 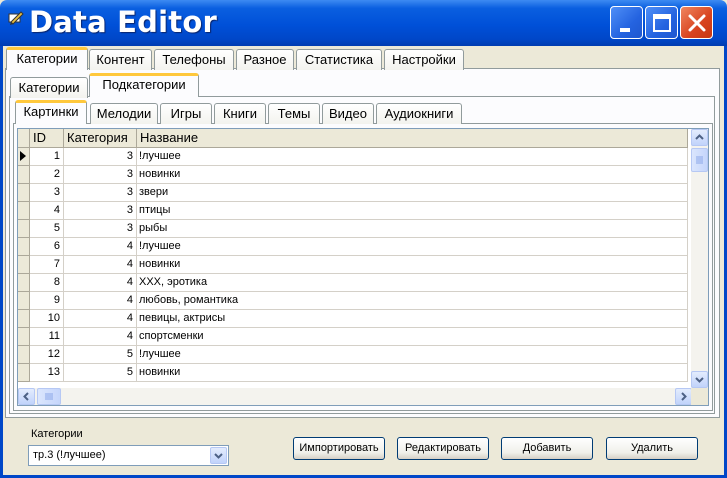 I want to click on cell-id: 10, so click(x=47, y=319).